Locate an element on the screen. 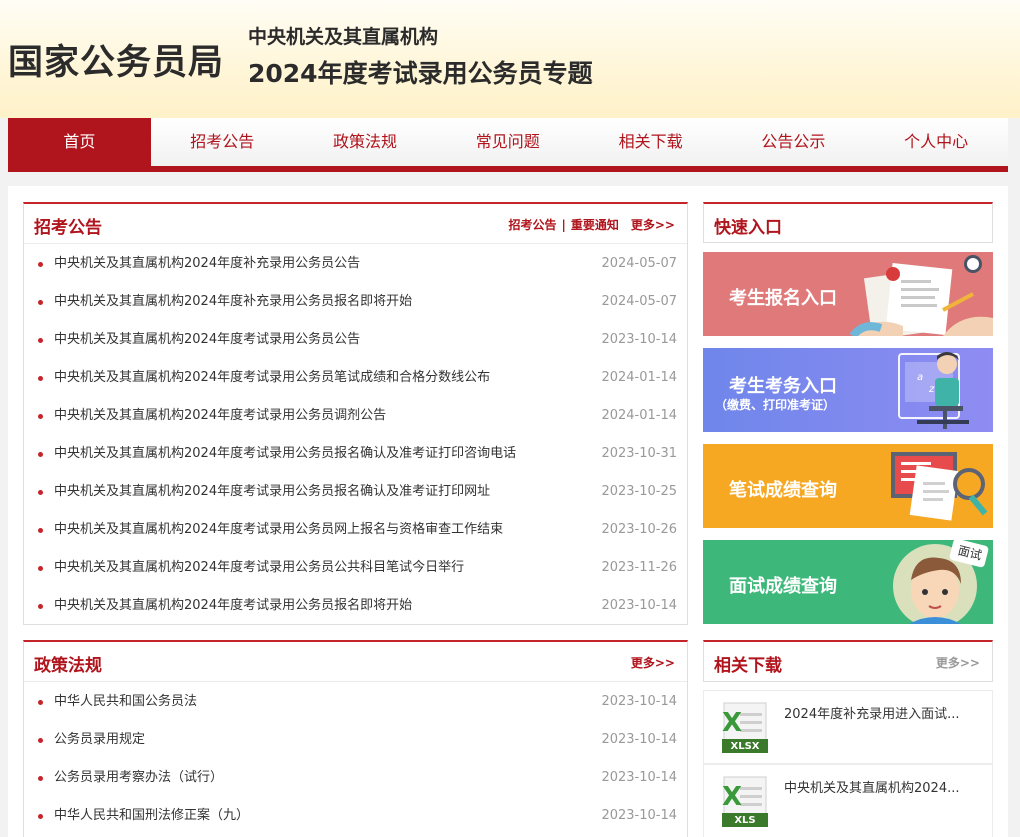 This screenshot has height=837, width=1020. article-link: 中华人民共和国刑法修正案（九） is located at coordinates (151, 815).